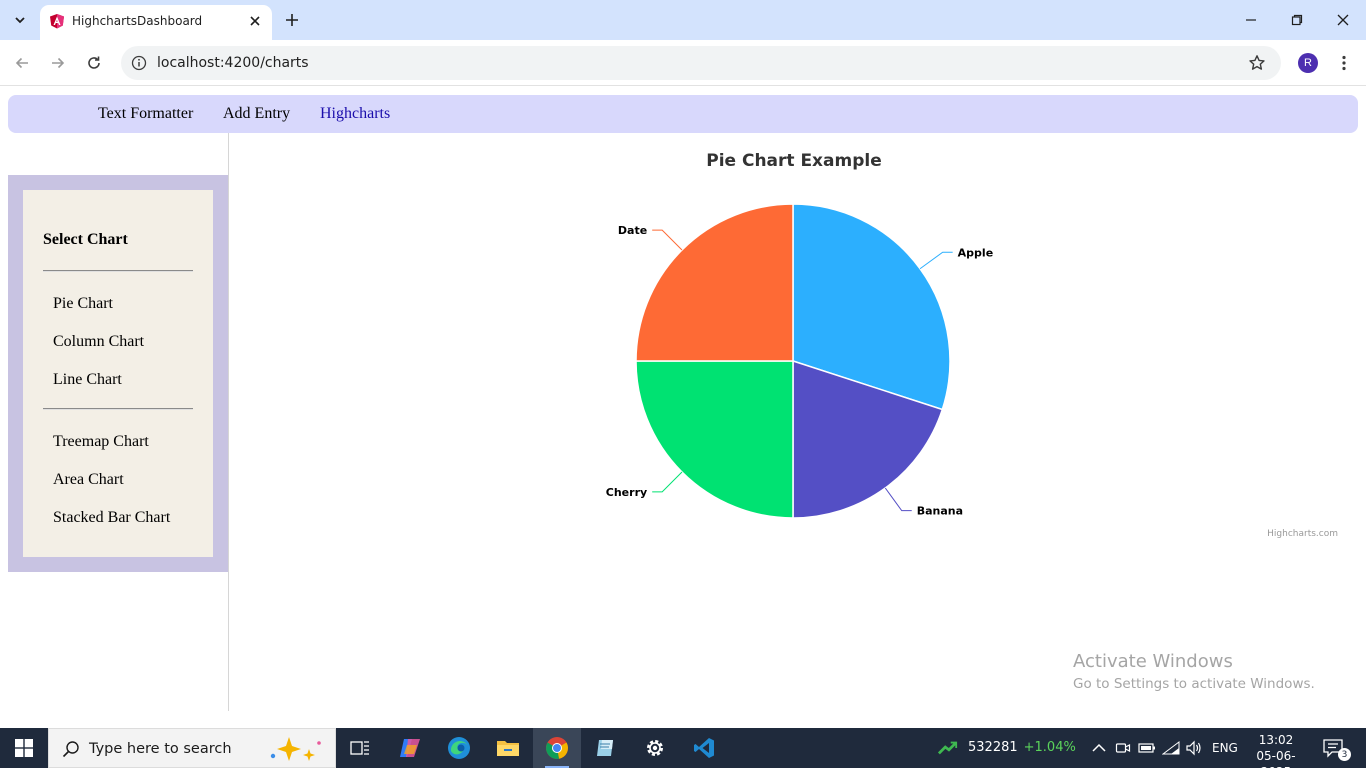 The width and height of the screenshot is (1366, 780). Describe the element at coordinates (701, 63) in the screenshot. I see `address-bar: localhost:4200/charts` at that location.